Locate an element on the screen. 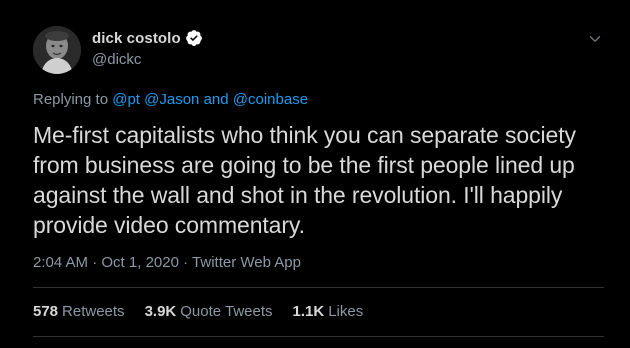  name-row: dick costolo is located at coordinates (147, 38).